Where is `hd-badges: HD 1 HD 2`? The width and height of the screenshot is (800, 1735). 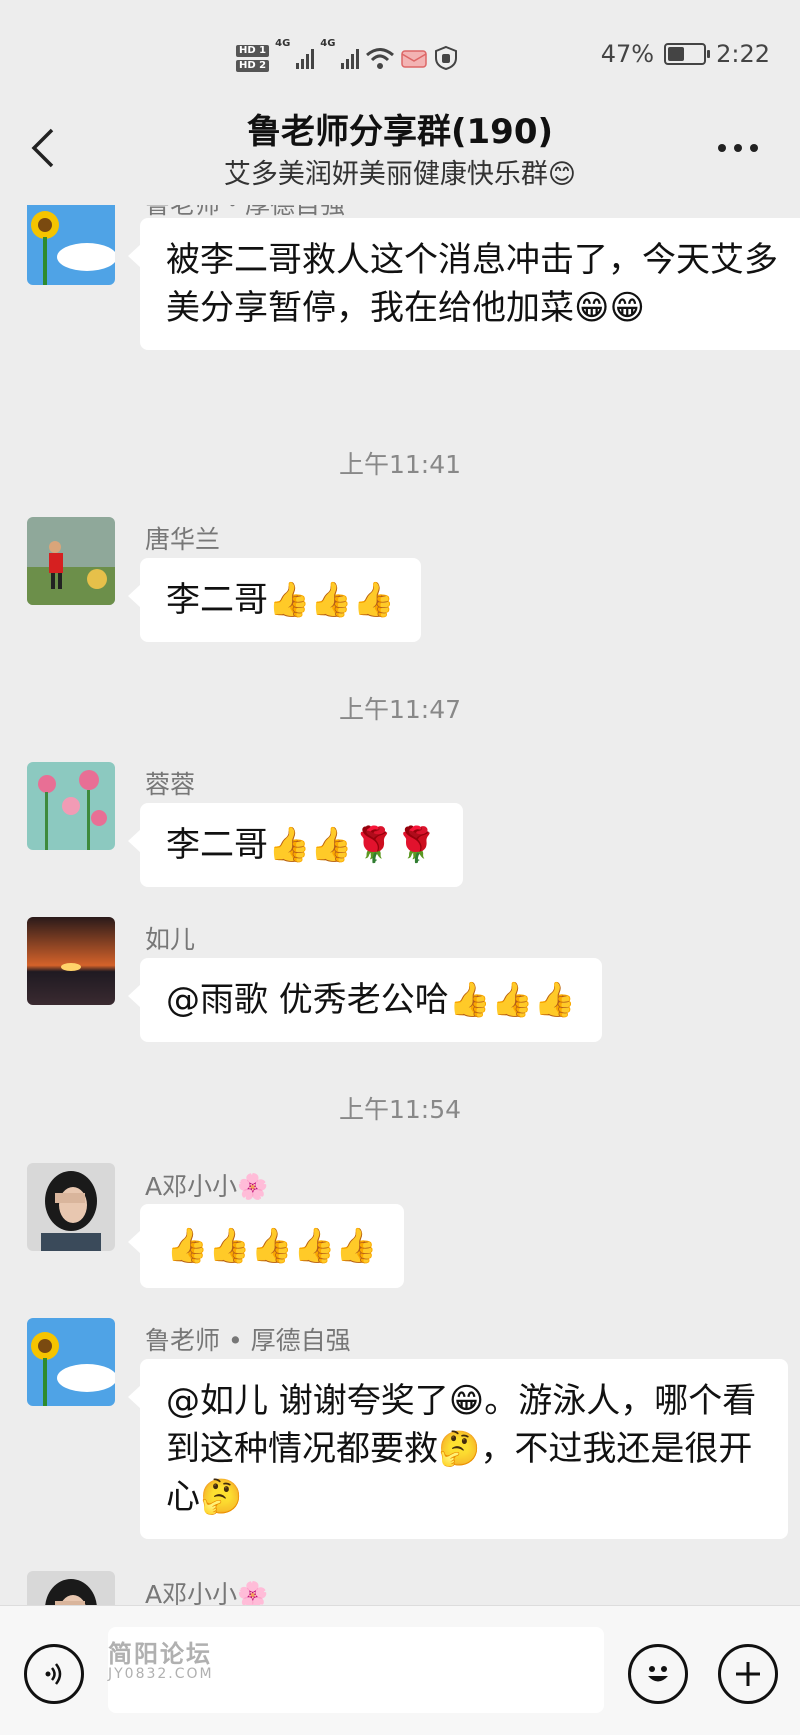 hd-badges: HD 1 HD 2 is located at coordinates (253, 58).